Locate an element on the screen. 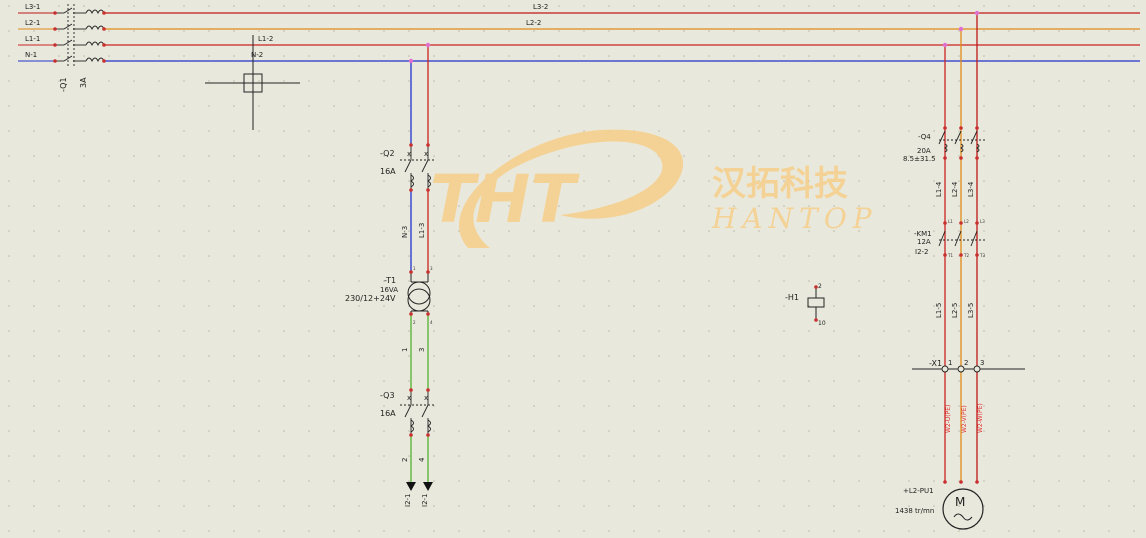 The width and height of the screenshot is (1146, 538). q2-wire-left: N-3 is located at coordinates (405, 232).